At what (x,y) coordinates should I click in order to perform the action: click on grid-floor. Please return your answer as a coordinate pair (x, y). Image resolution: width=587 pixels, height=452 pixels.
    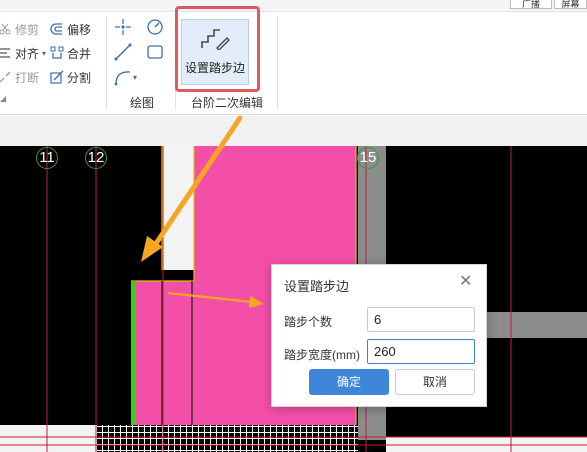
    Looking at the image, I should click on (227, 438).